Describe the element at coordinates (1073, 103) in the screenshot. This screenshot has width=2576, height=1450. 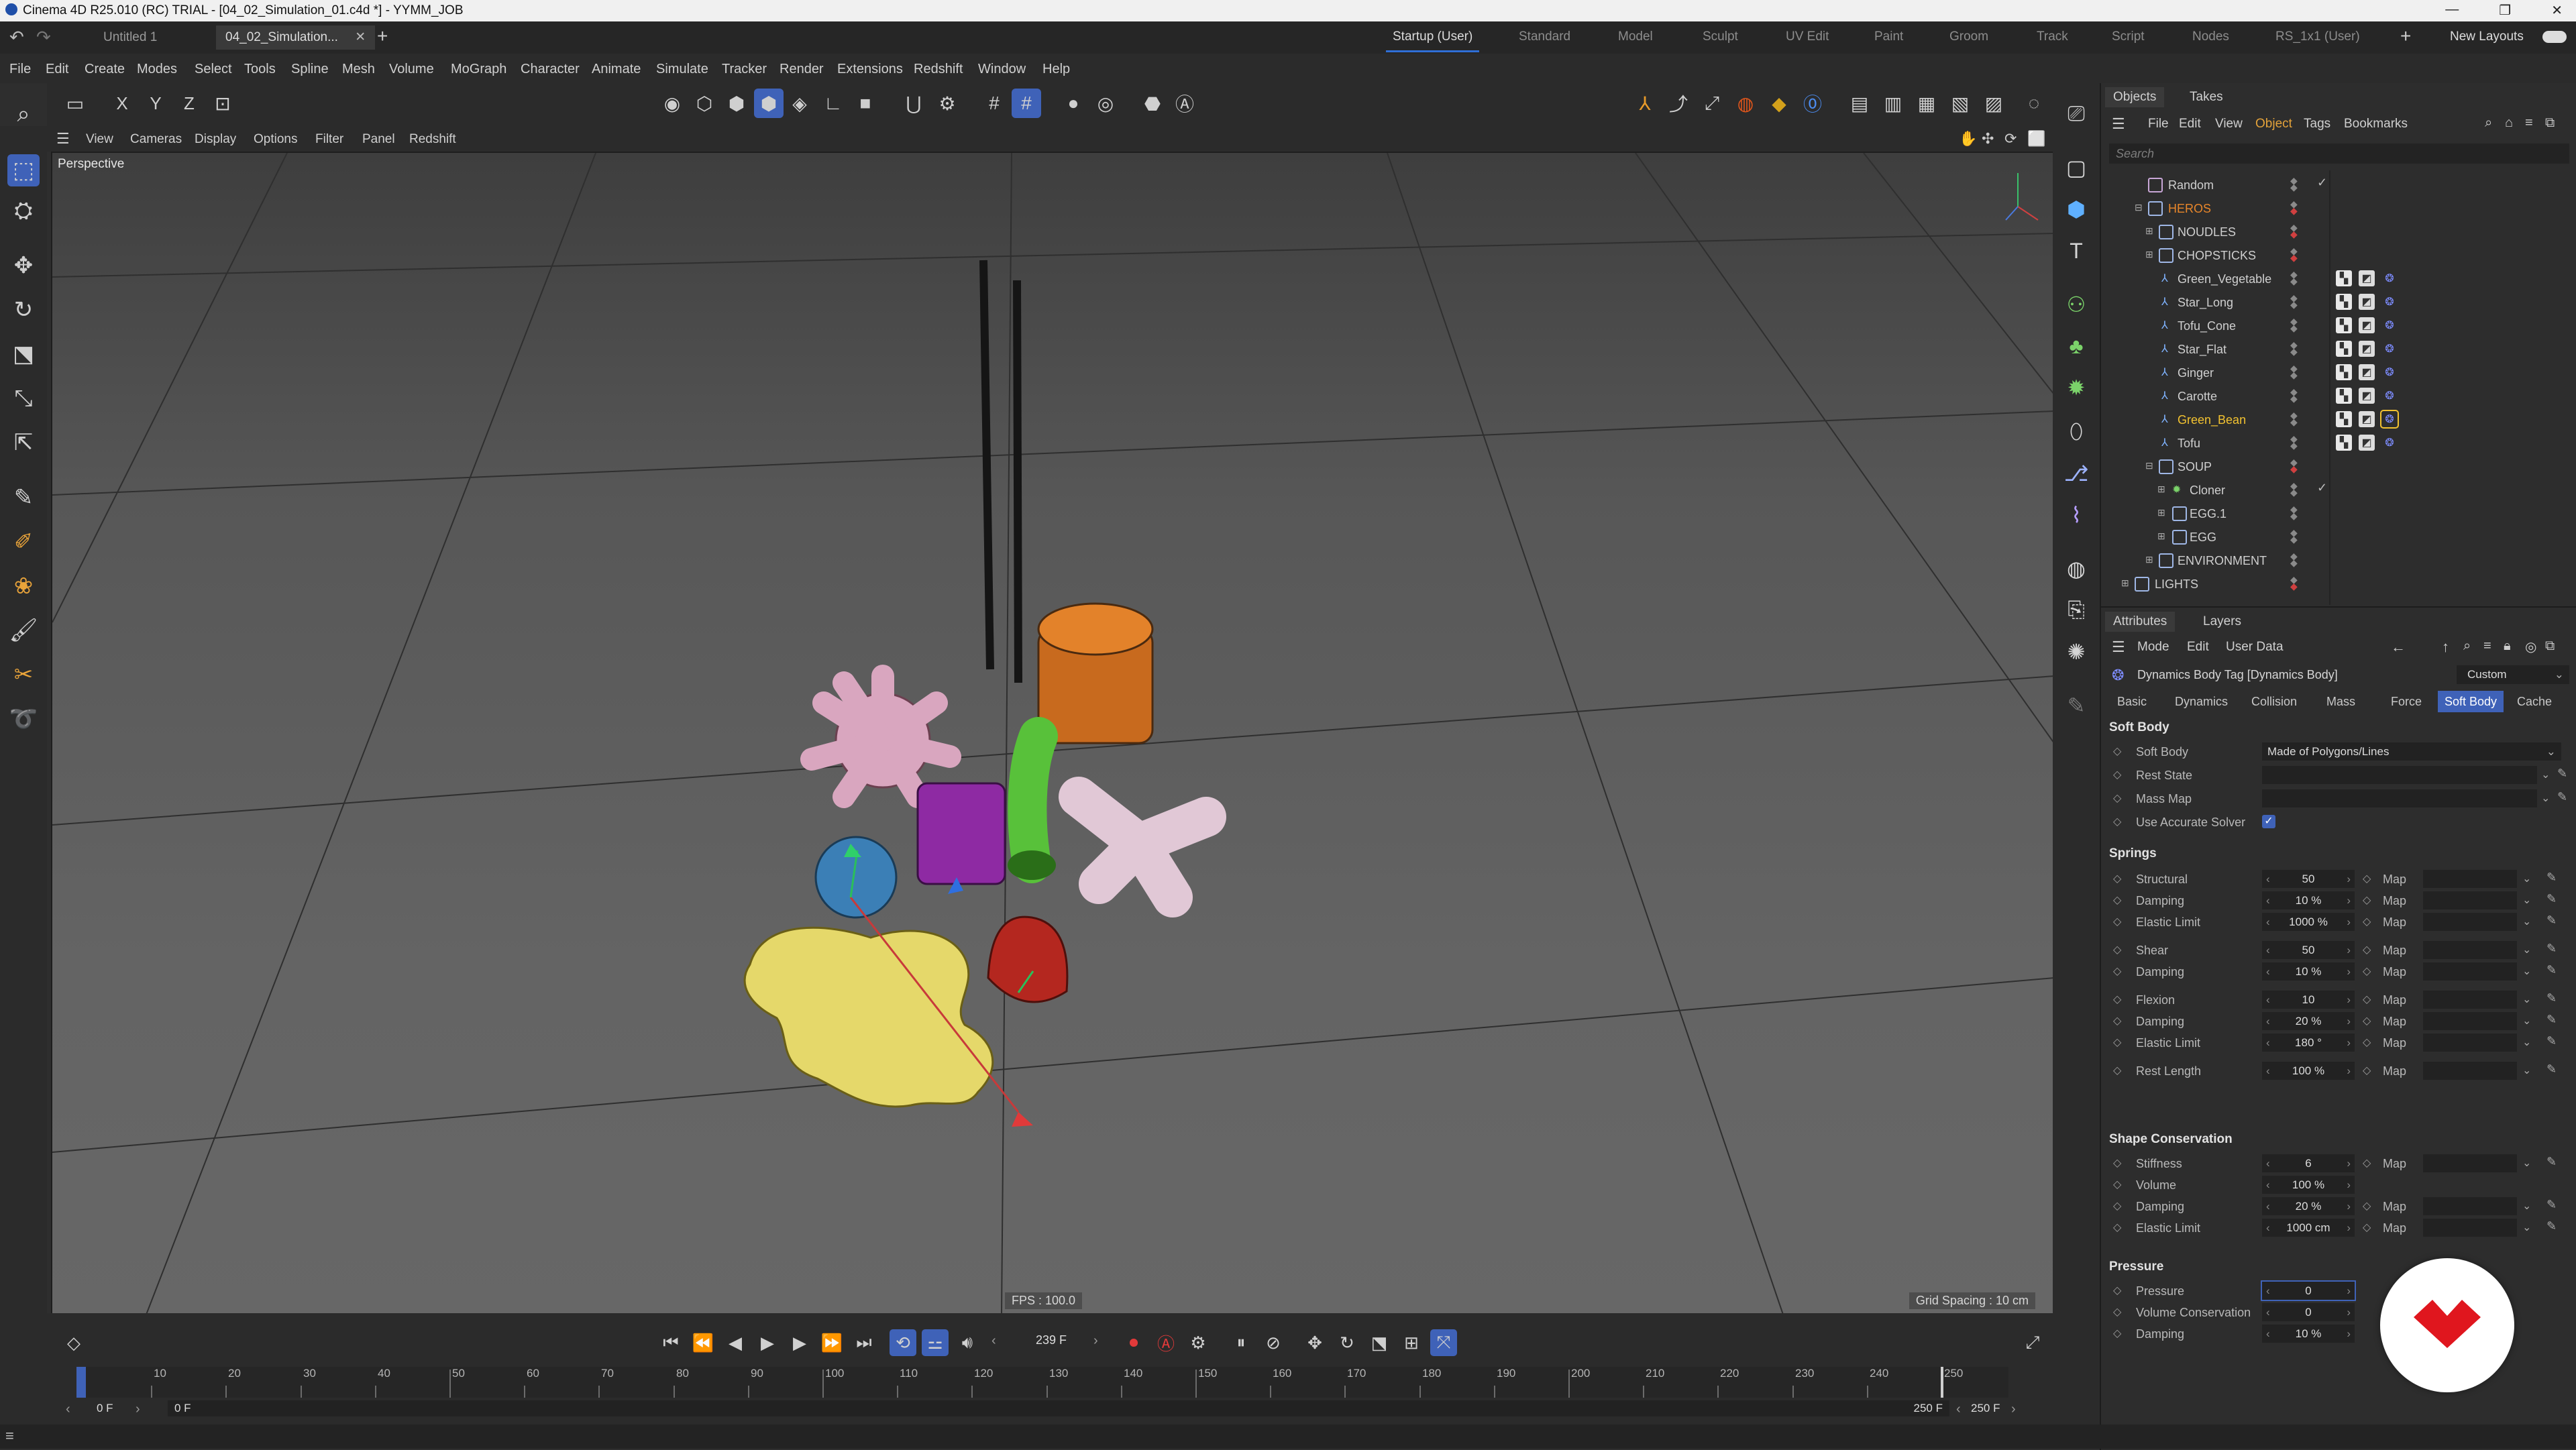
I see `solo-icon: ●` at that location.